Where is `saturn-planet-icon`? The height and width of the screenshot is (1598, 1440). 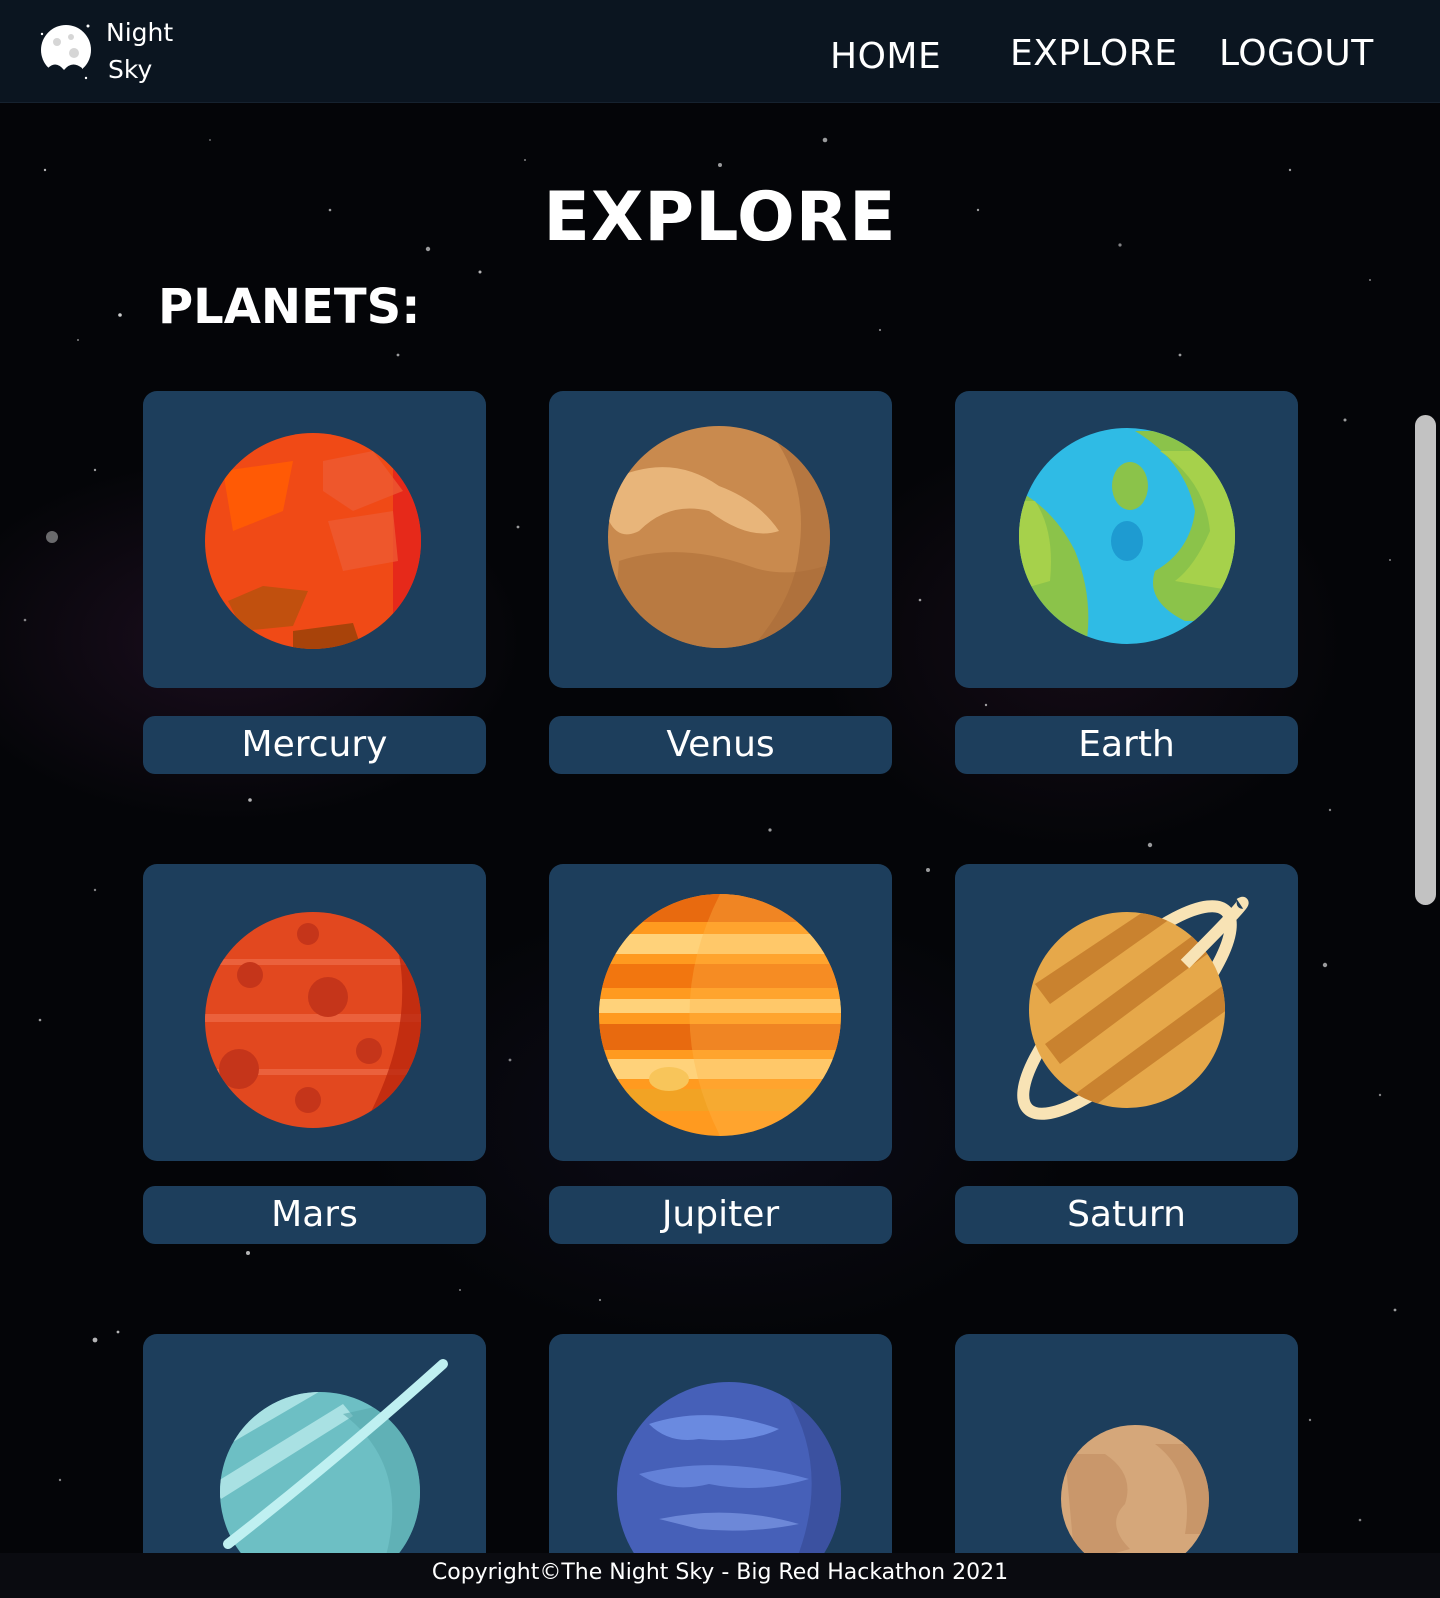 saturn-planet-icon is located at coordinates (1133, 1008).